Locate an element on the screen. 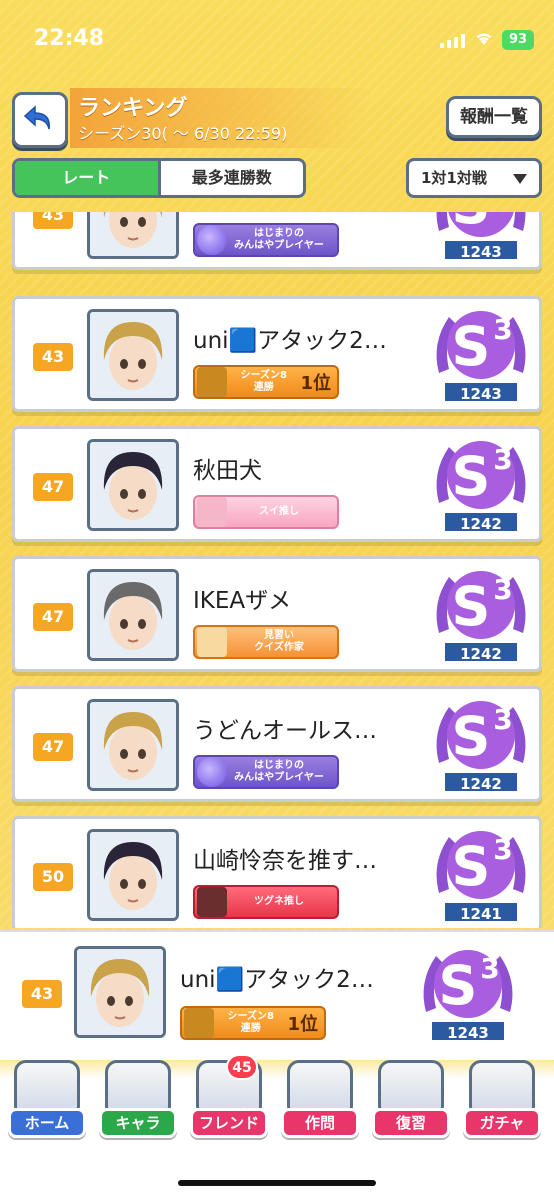 The height and width of the screenshot is (1200, 554). nav-label: 復習 is located at coordinates (411, 1123).